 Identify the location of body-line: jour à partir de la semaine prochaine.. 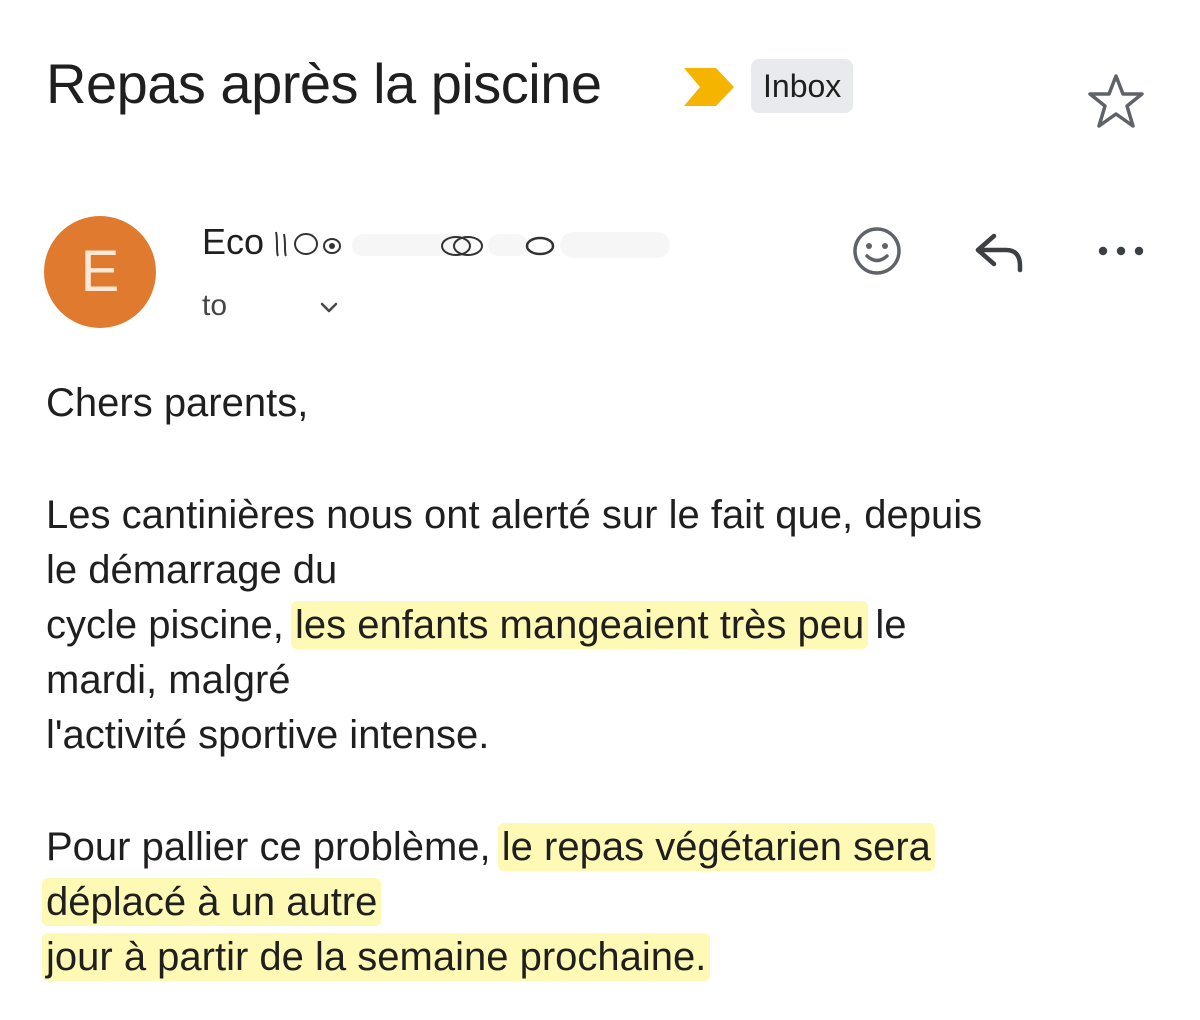
(604, 957).